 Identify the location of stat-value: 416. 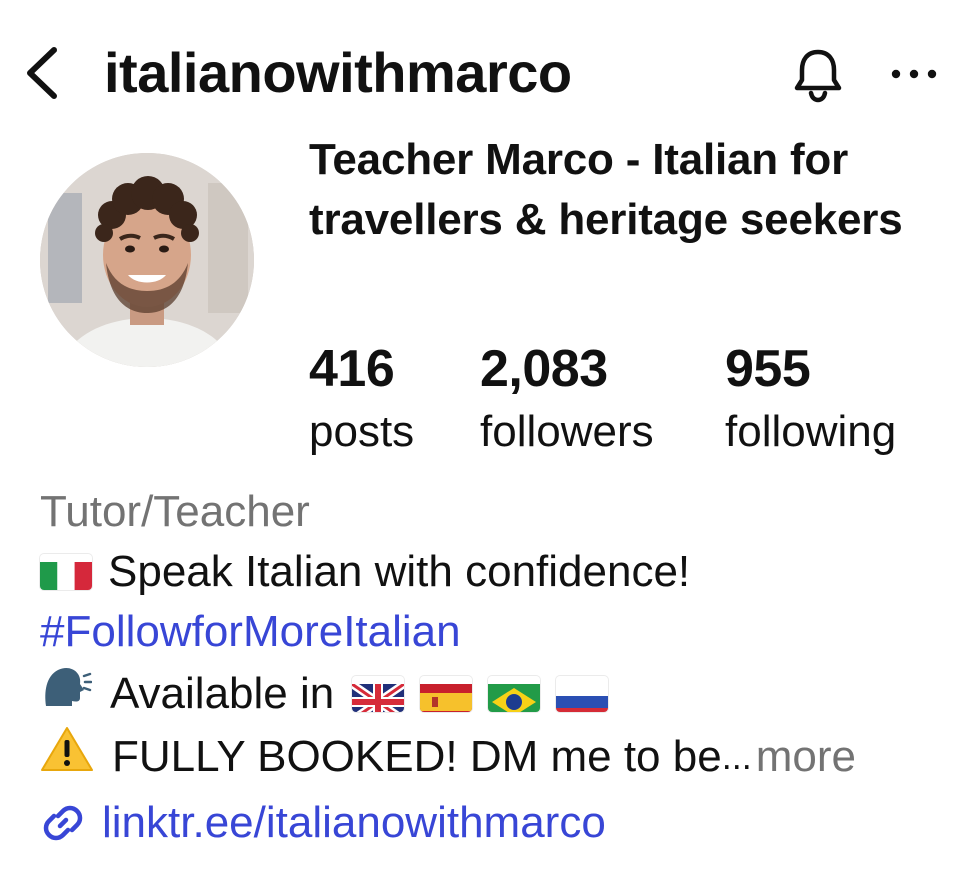
(352, 369).